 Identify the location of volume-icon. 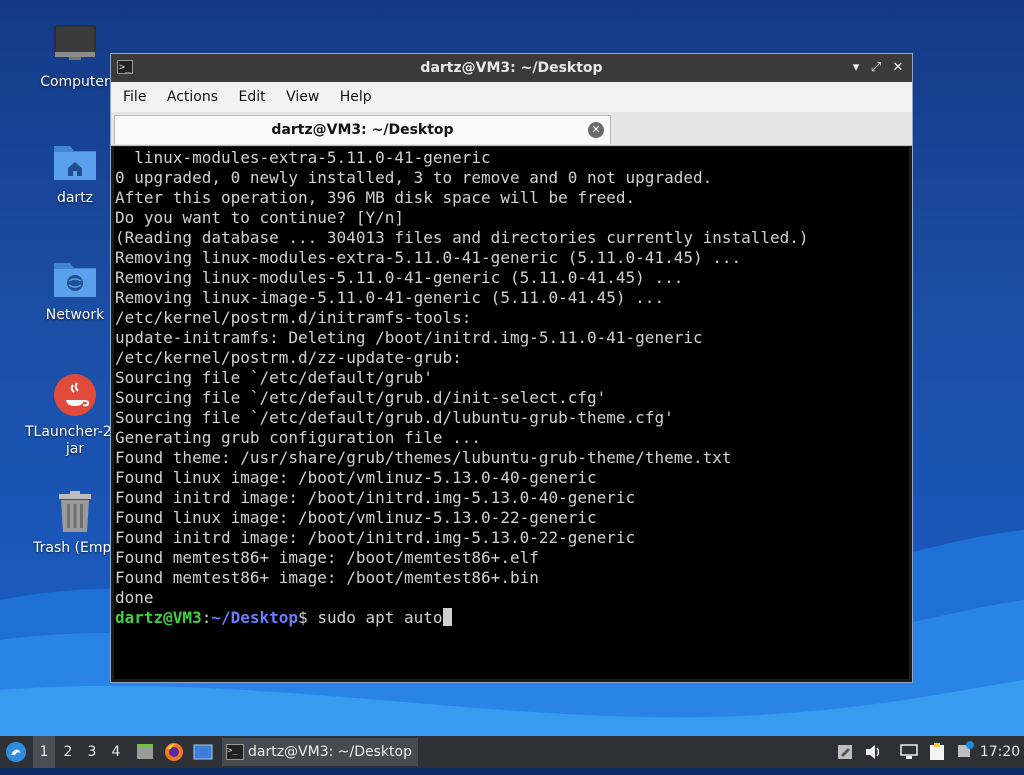
(873, 752).